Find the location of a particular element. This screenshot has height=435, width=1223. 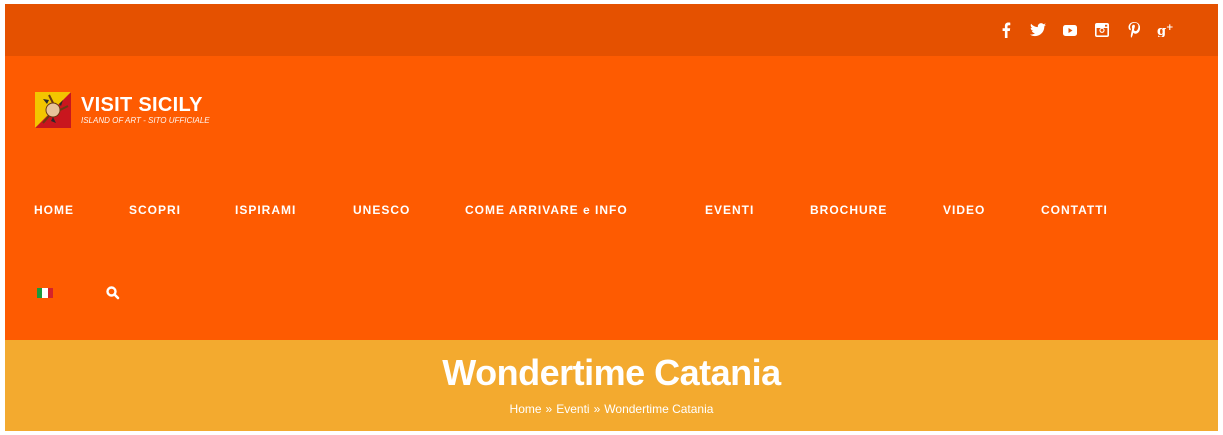

nav-item-eventi: EVENTI is located at coordinates (729, 210).